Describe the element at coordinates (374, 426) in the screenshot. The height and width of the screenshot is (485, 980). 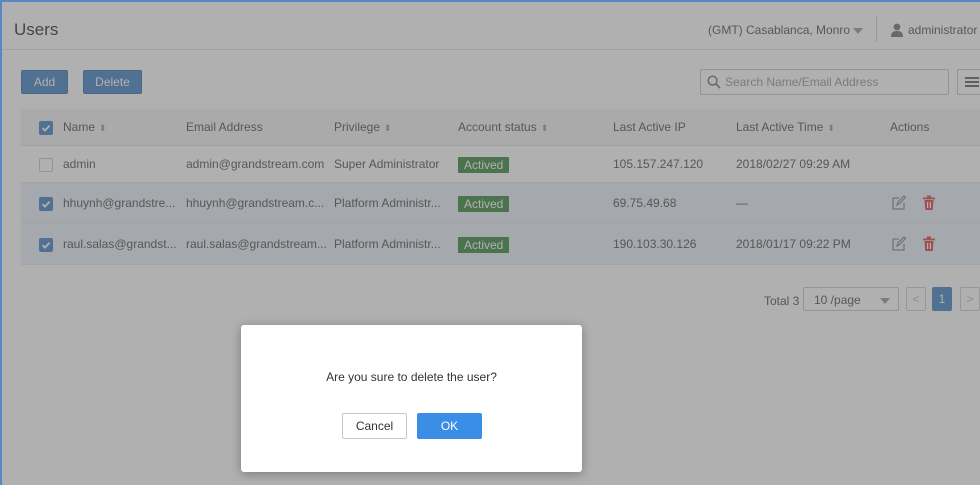
I see `cancel-button: Cancel` at that location.